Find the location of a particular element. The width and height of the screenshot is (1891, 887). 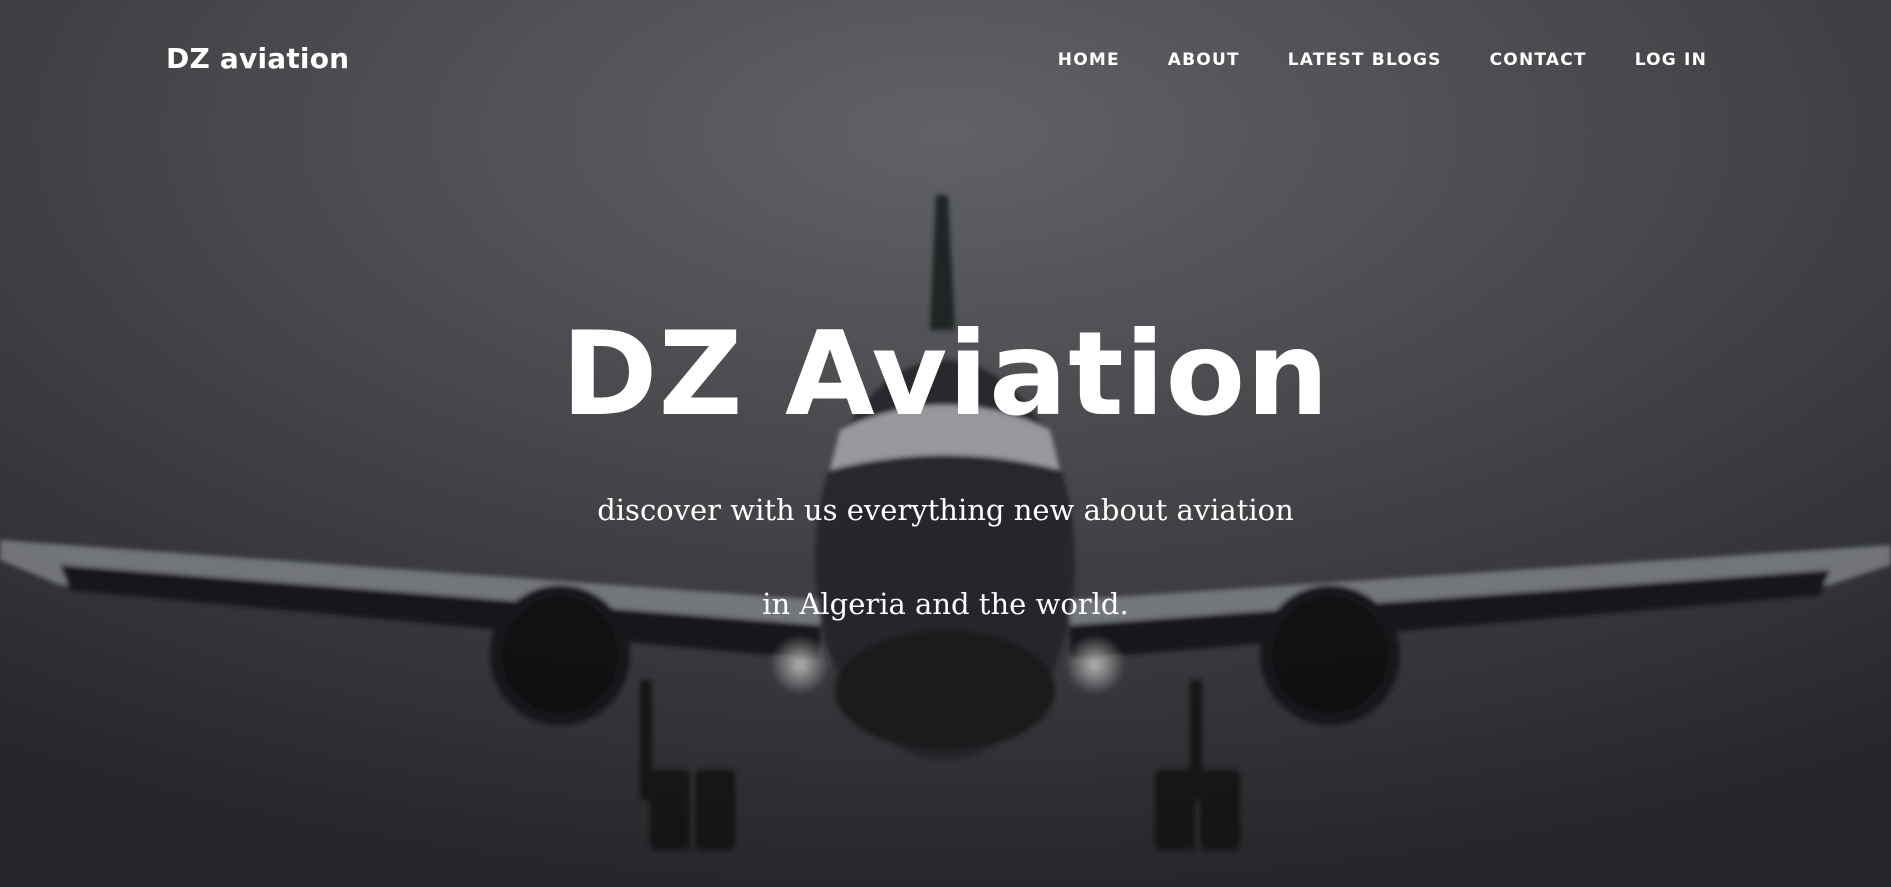

nav-link-log-in: LOG IN is located at coordinates (1671, 60).